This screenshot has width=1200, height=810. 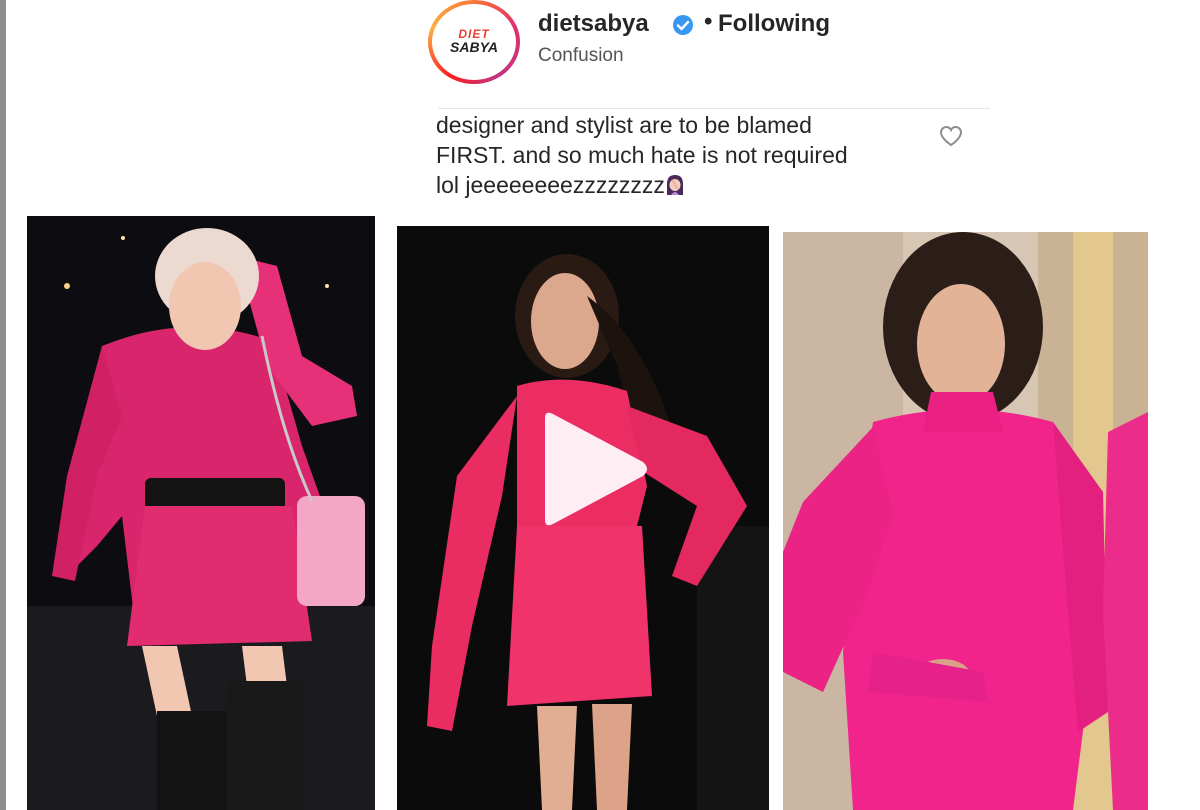 What do you see at coordinates (642, 155) in the screenshot?
I see `comment-line-2: FIRST. and so much hate is not required` at bounding box center [642, 155].